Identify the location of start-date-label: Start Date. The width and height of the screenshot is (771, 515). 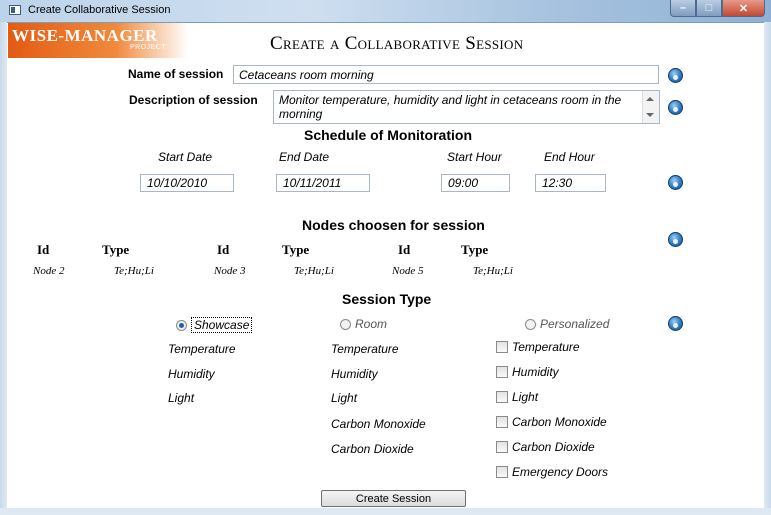
(185, 157).